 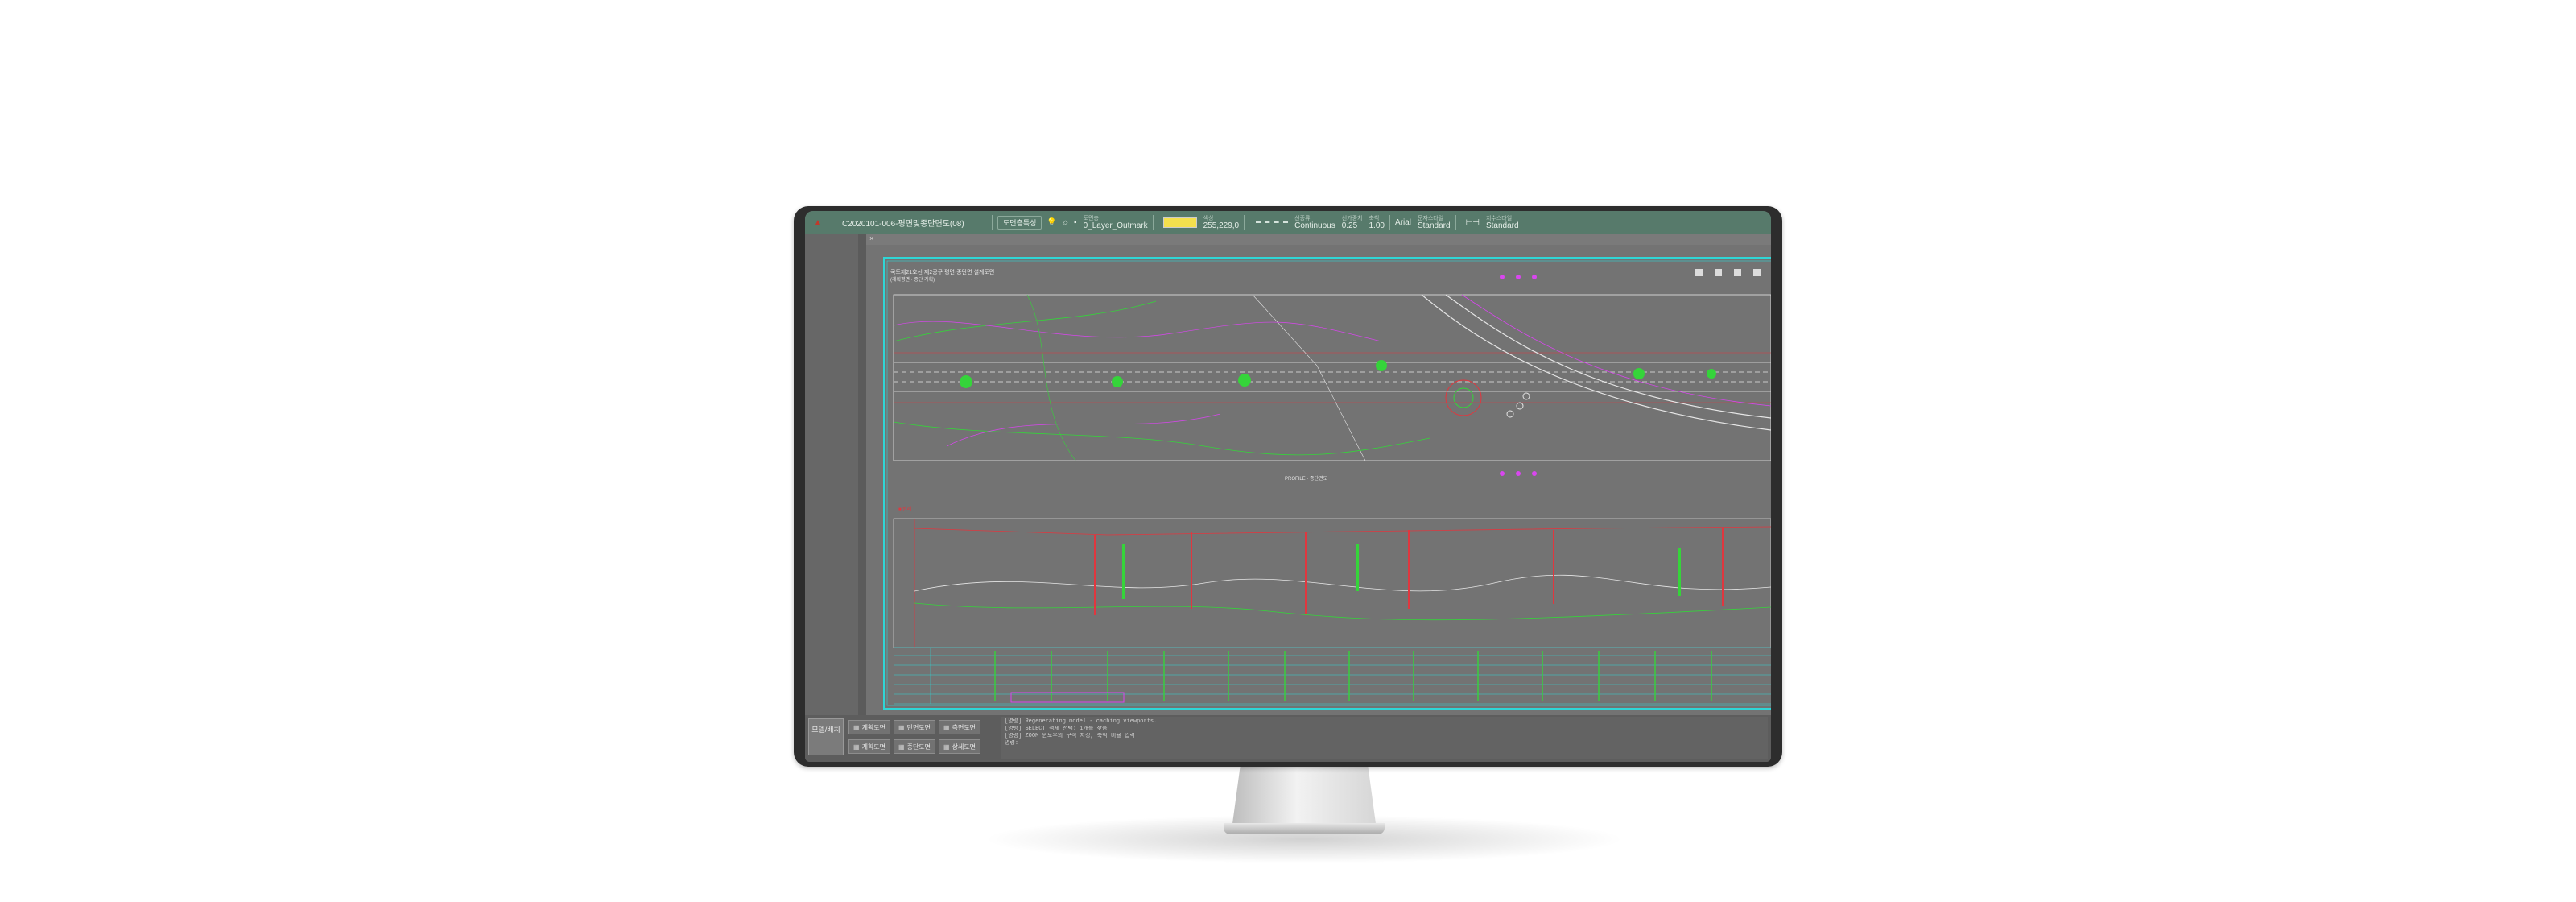 I want to click on ltscale-dropdown: 축척 1.00, so click(x=1376, y=222).